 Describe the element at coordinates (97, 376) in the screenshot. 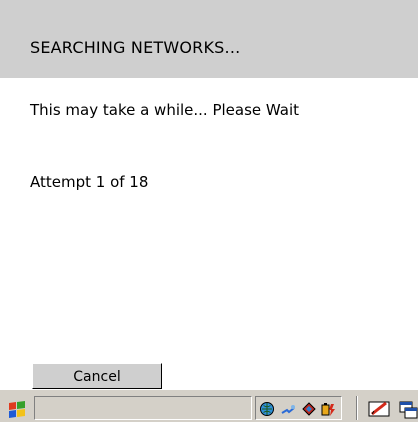

I see `cancel-button: Cancel` at that location.